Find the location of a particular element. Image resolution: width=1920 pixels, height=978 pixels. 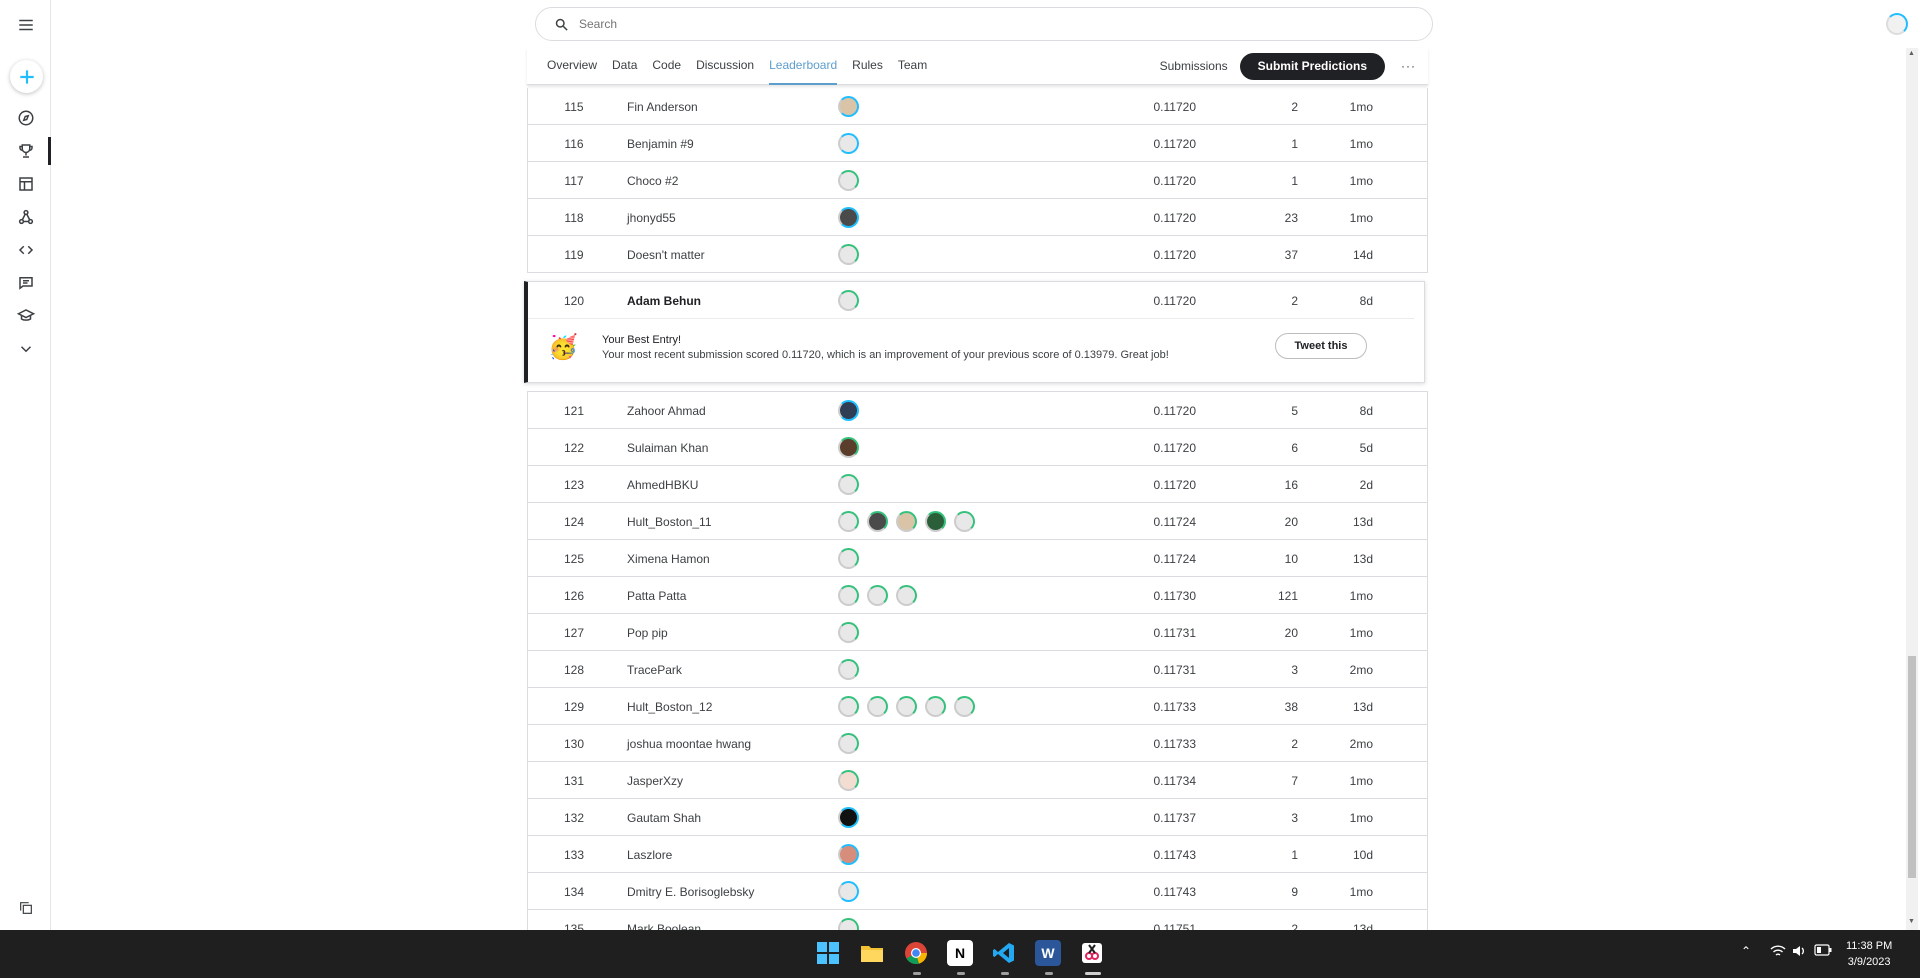

chrome-icon is located at coordinates (916, 953).